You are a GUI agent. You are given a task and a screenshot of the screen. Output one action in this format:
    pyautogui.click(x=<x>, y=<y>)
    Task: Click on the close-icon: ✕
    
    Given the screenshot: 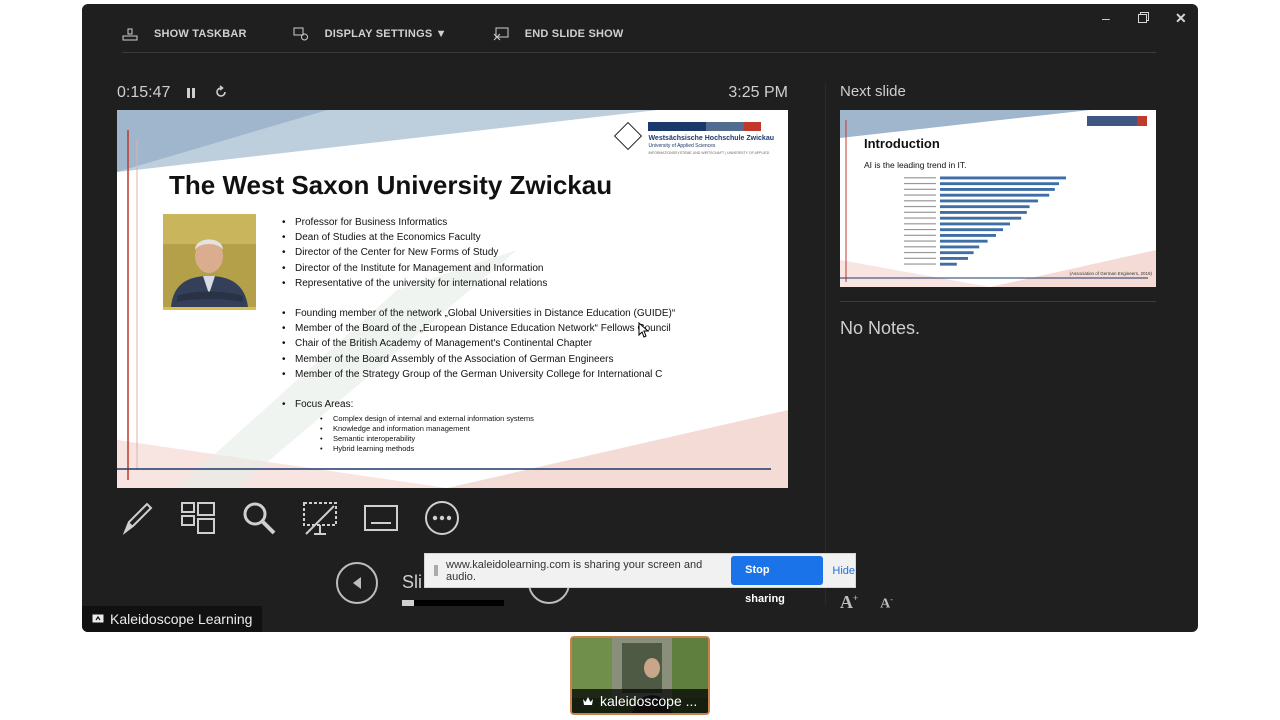 What is the action you would take?
    pyautogui.click(x=1181, y=18)
    